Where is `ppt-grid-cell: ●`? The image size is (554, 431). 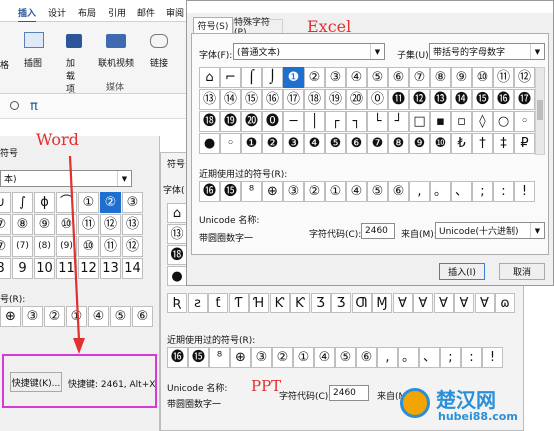
ppt-grid-cell: ● is located at coordinates (177, 276).